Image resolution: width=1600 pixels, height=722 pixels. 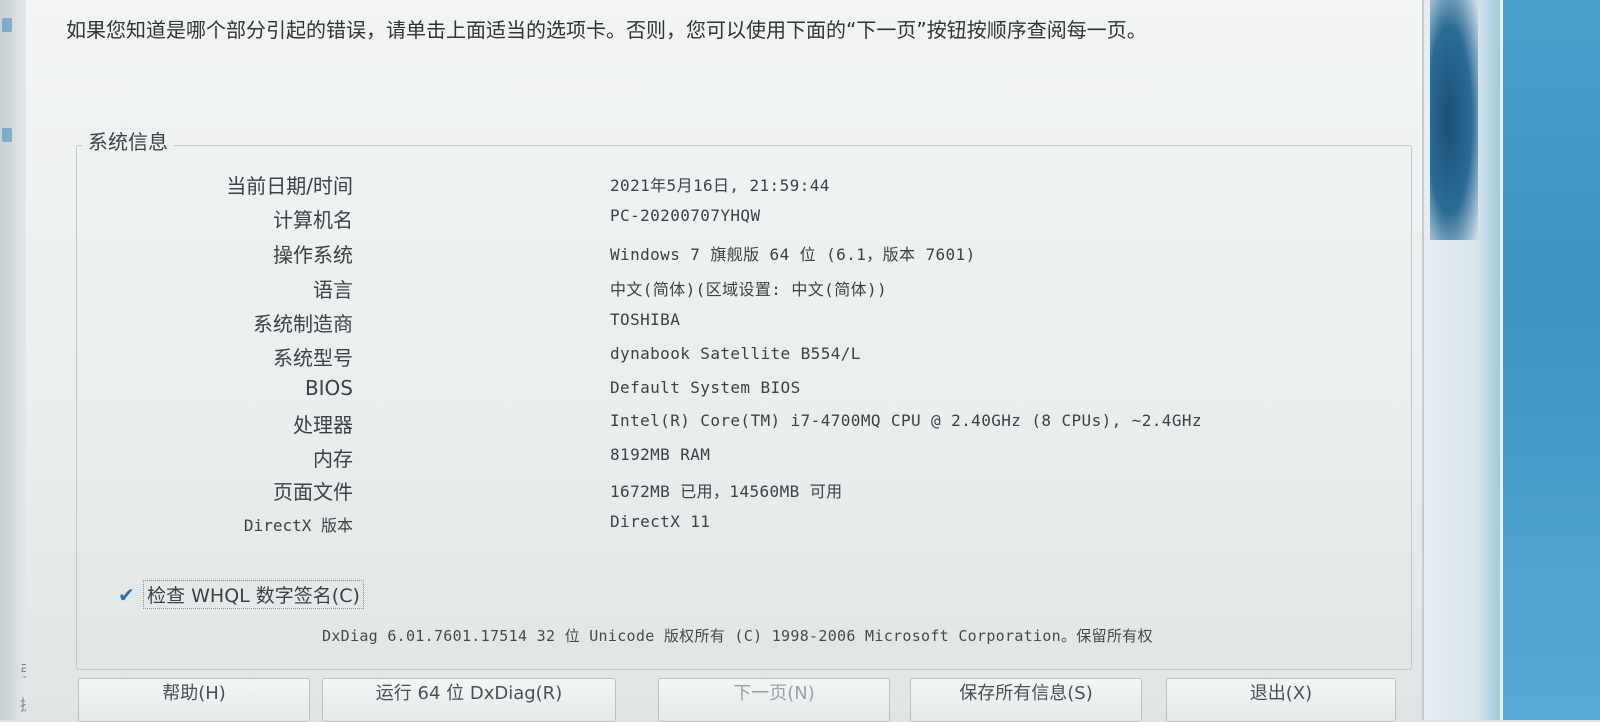 I want to click on info-row-datetime: 当前日期/时间 2021年5月16日, 21:59:44, so click(x=746, y=185).